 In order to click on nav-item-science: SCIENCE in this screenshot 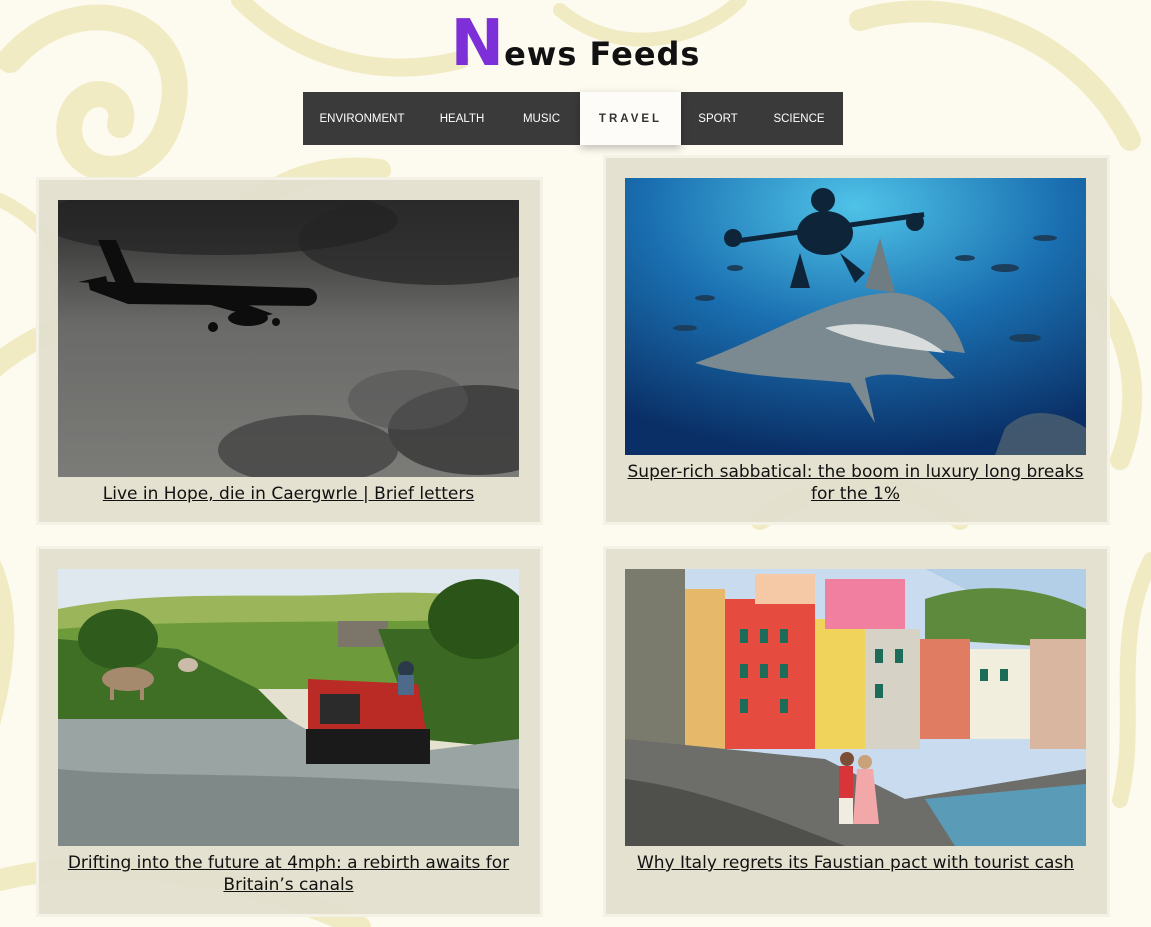, I will do `click(799, 118)`.